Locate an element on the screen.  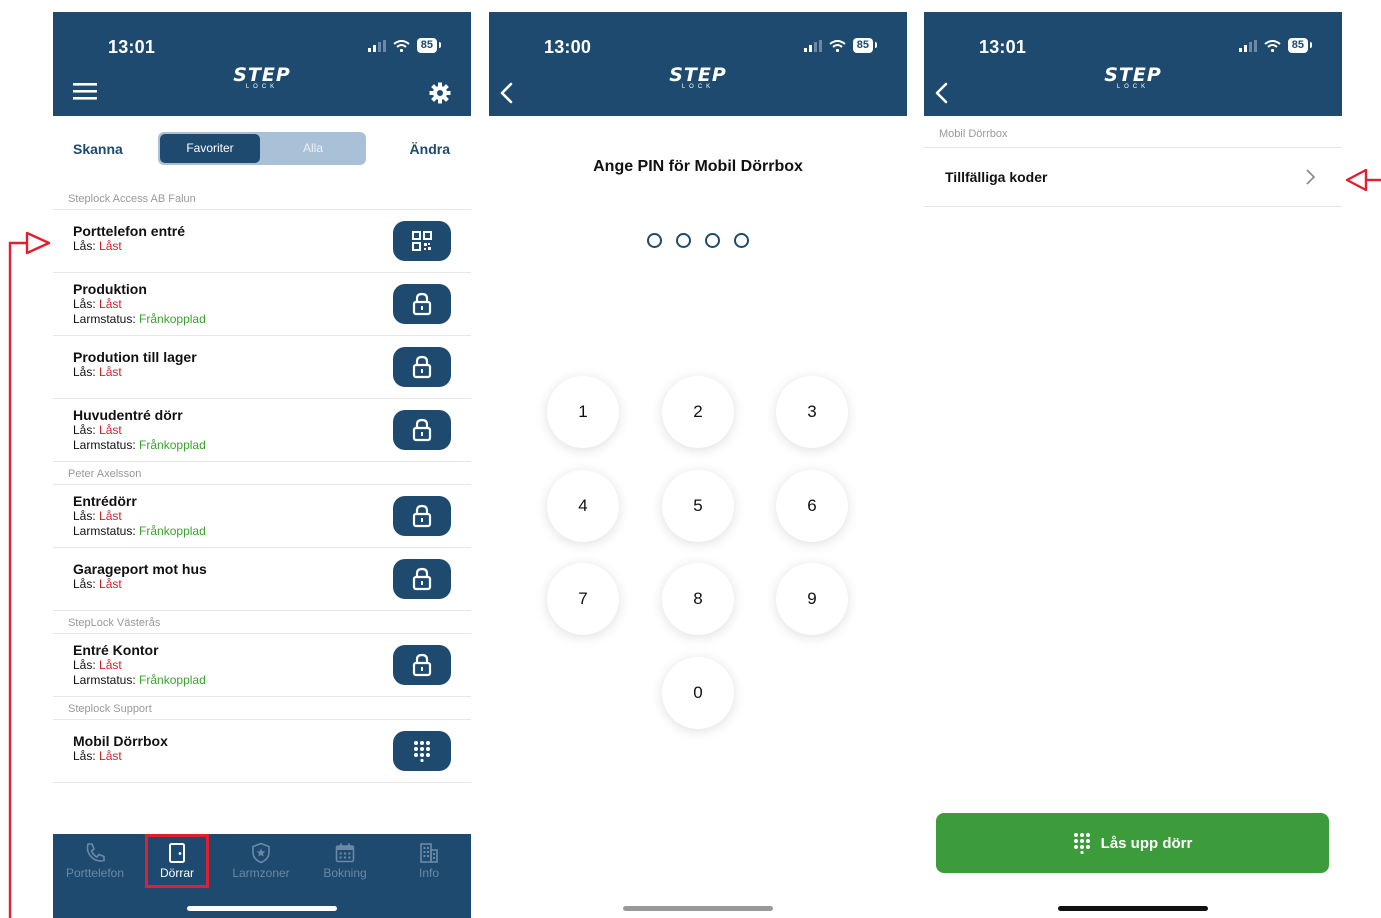
key-1: 1 is located at coordinates (583, 412).